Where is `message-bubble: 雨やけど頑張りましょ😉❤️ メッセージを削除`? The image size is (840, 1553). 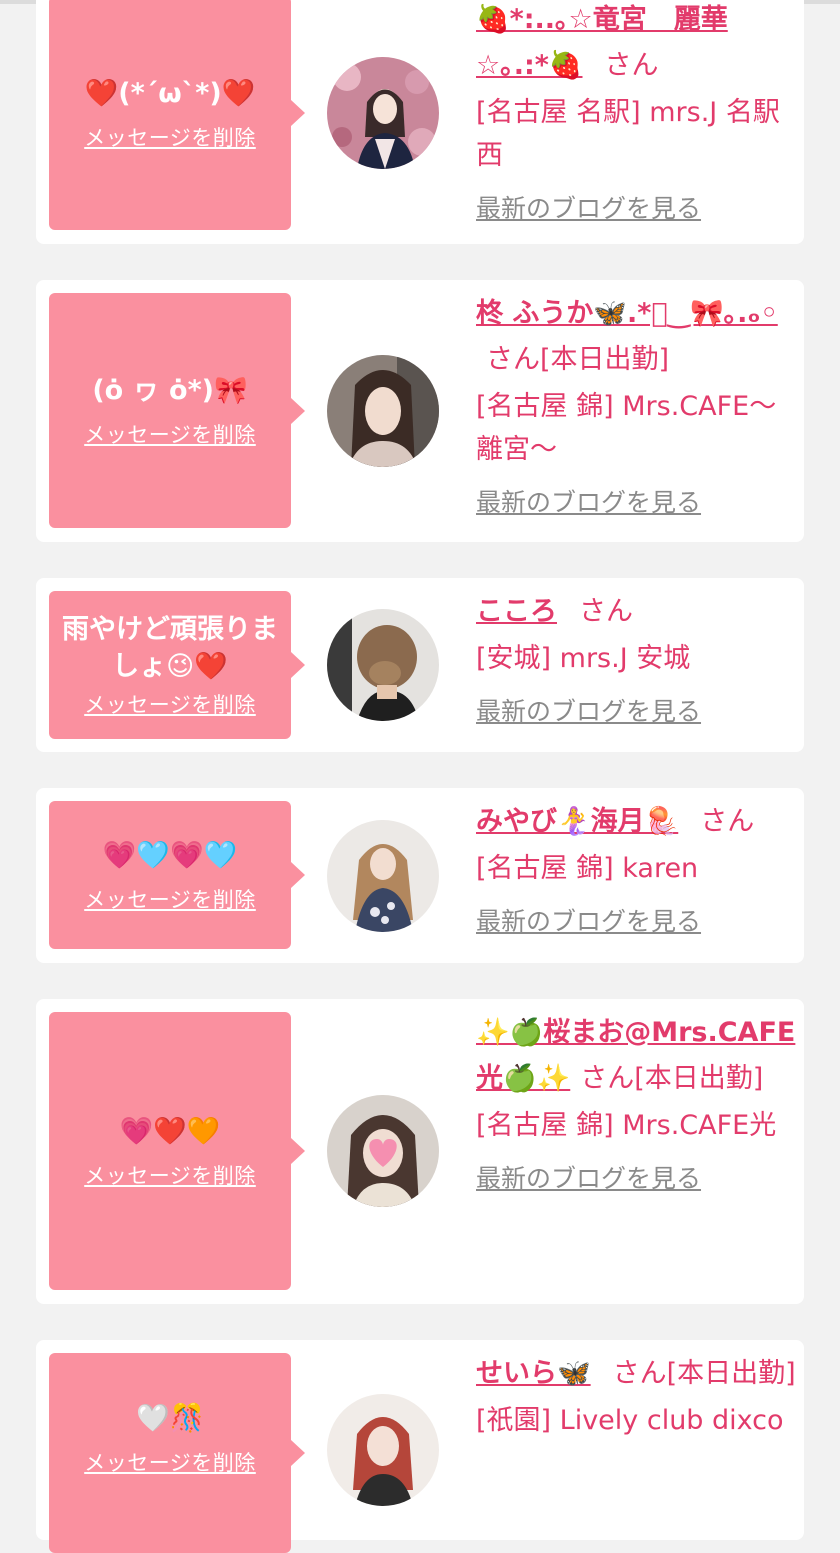
message-bubble: 雨やけど頑張りましょ😉❤️ メッセージを削除 is located at coordinates (177, 665).